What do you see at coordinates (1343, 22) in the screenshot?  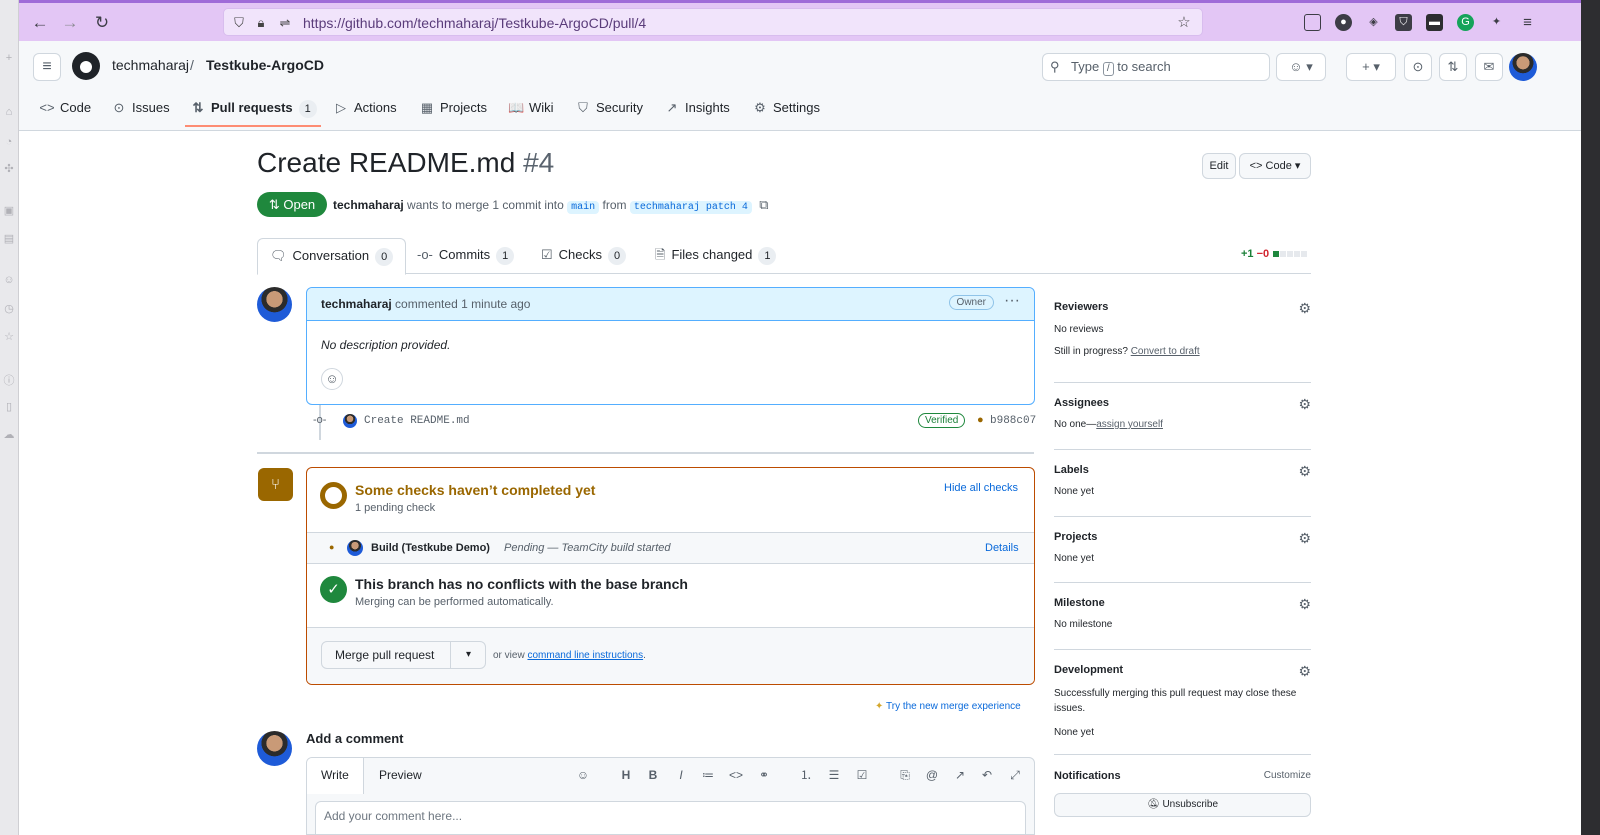 I see `account-icon: ●` at bounding box center [1343, 22].